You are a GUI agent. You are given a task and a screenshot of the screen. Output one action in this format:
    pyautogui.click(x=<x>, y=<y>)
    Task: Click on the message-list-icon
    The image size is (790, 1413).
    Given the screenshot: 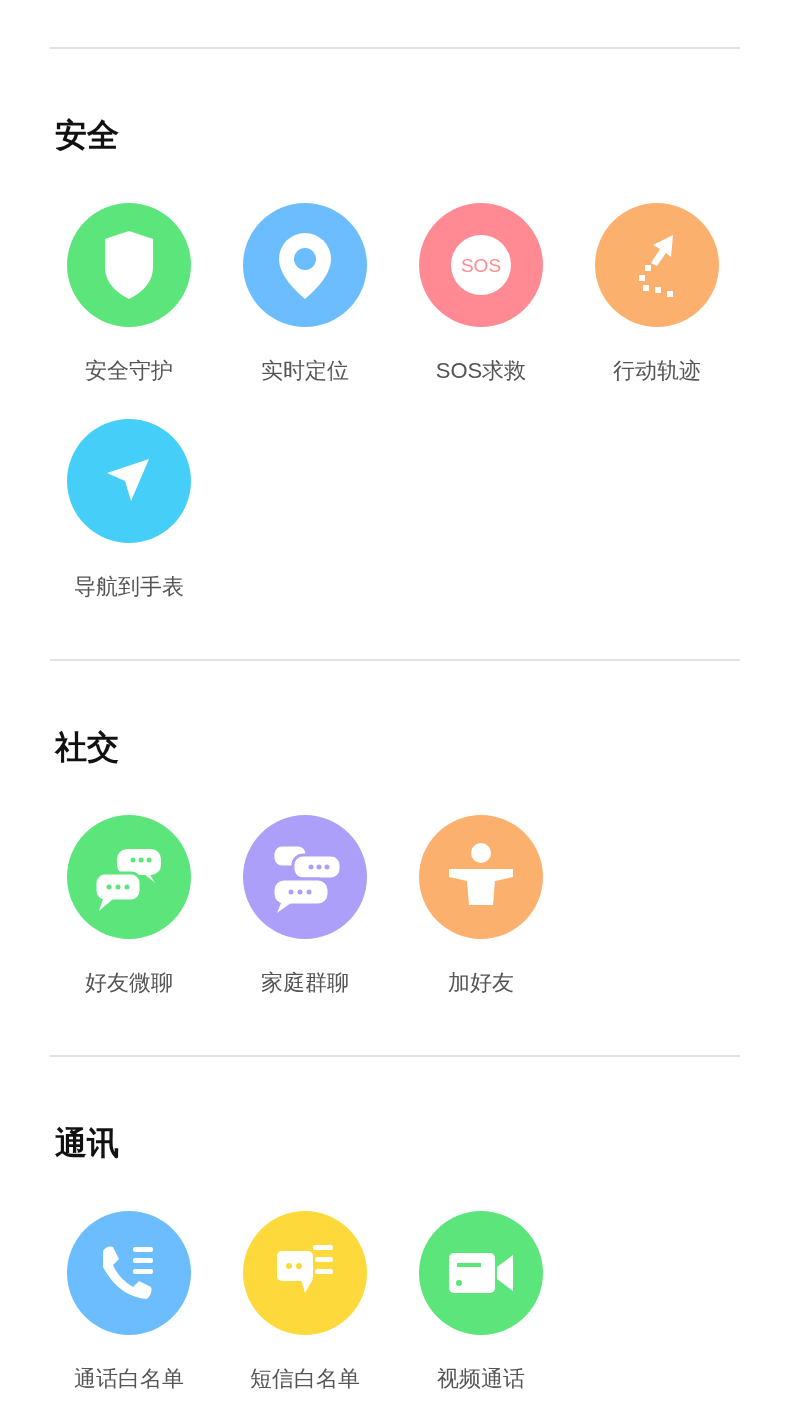 What is the action you would take?
    pyautogui.click(x=305, y=1273)
    